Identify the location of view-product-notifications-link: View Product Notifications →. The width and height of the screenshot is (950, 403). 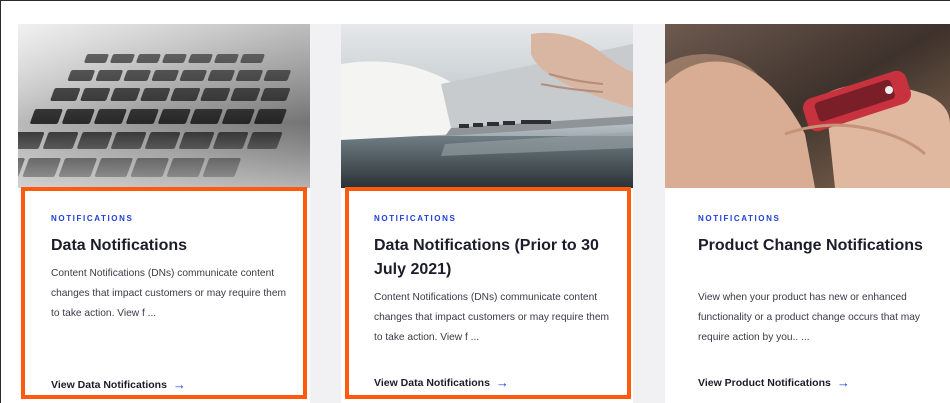
(774, 382).